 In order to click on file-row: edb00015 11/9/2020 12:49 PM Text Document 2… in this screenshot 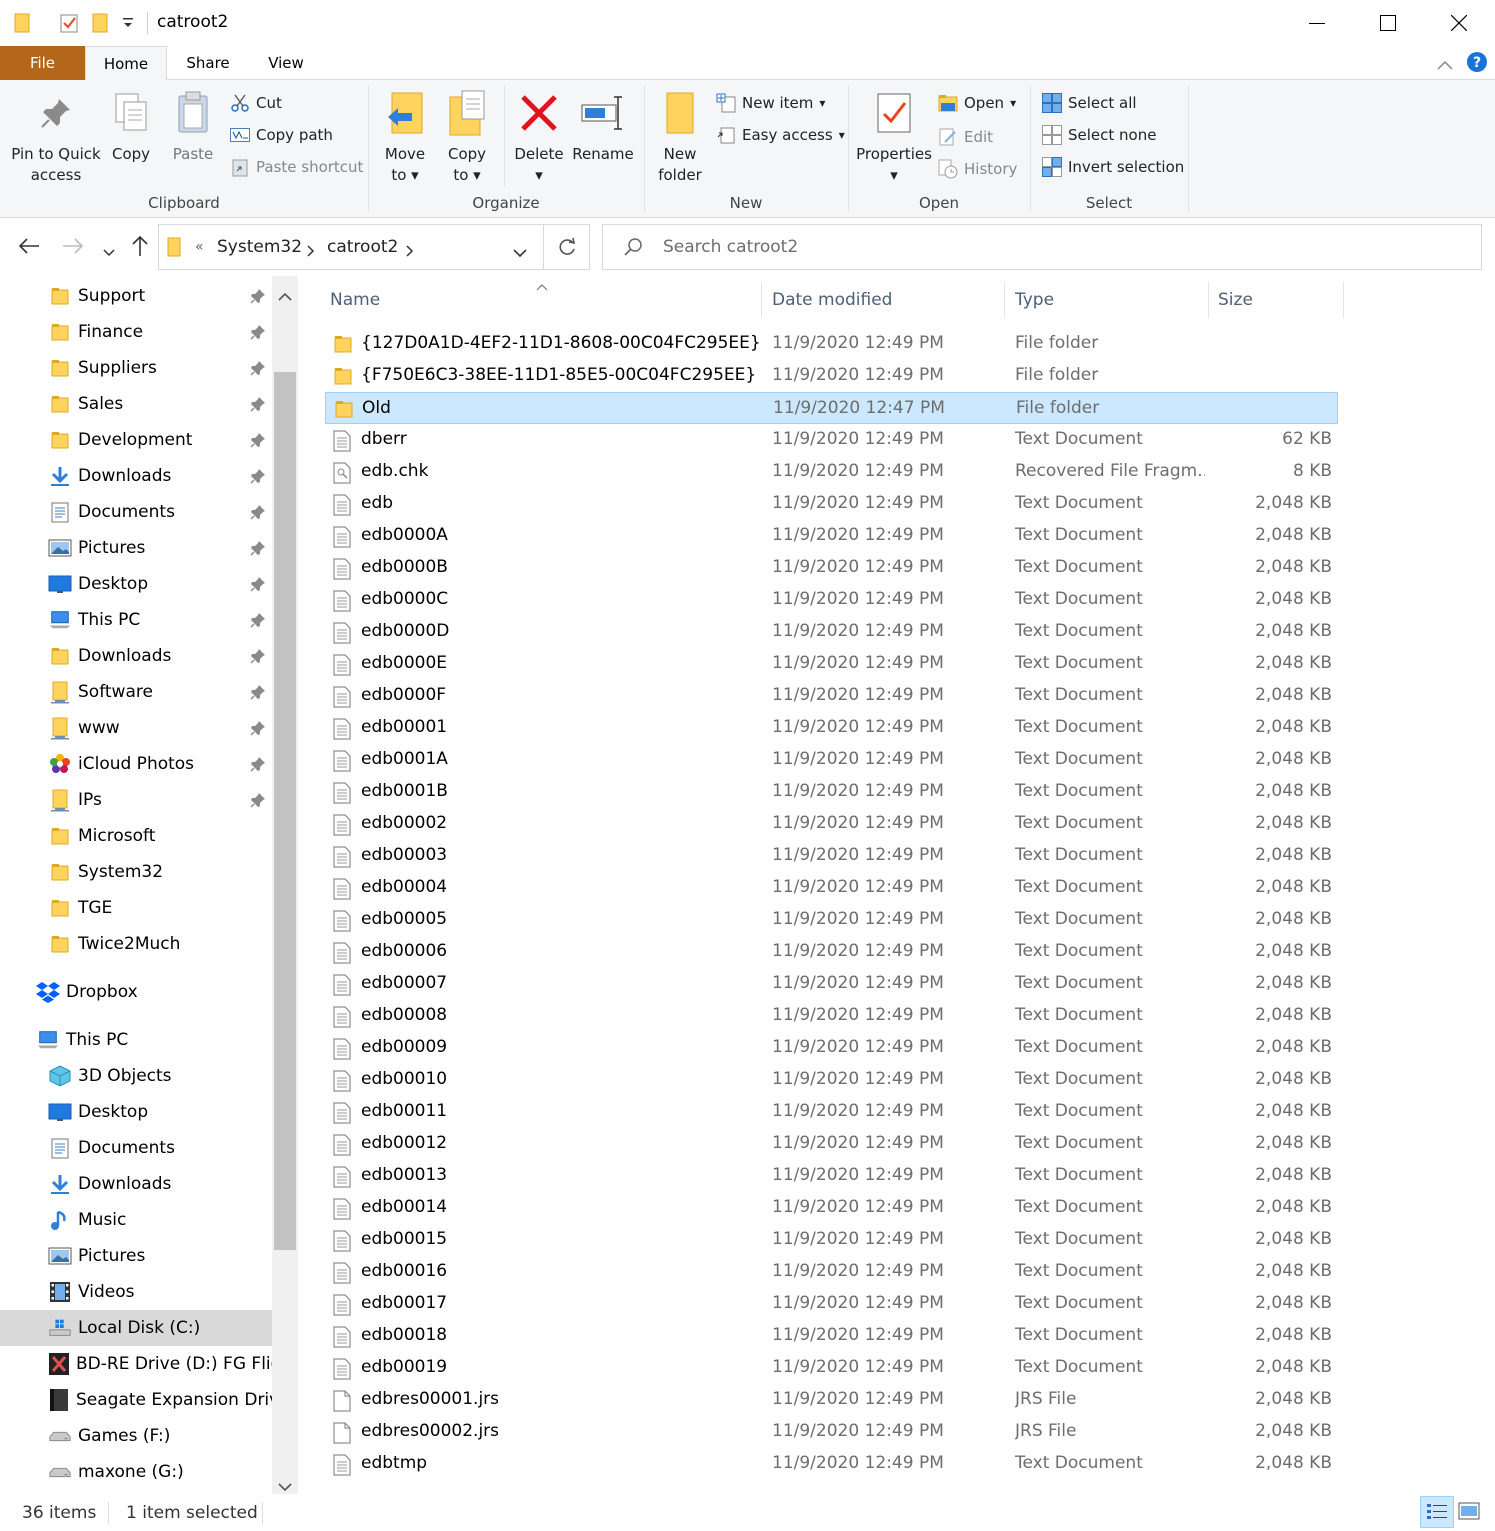, I will do `click(831, 1240)`.